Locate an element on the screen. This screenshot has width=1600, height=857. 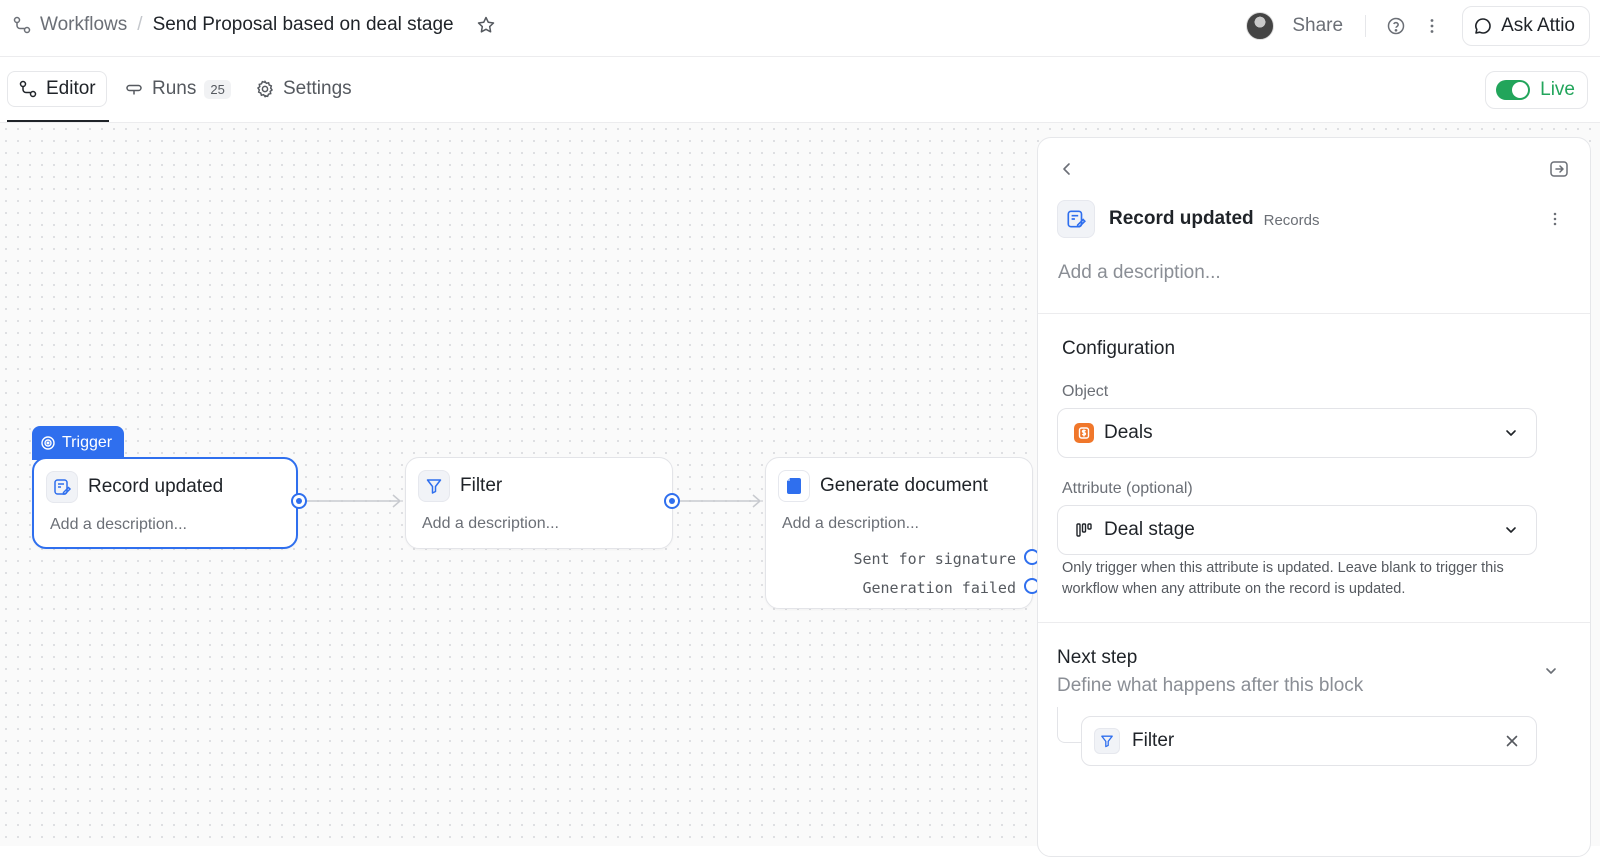
attribute-select: Deal stage is located at coordinates (1297, 530).